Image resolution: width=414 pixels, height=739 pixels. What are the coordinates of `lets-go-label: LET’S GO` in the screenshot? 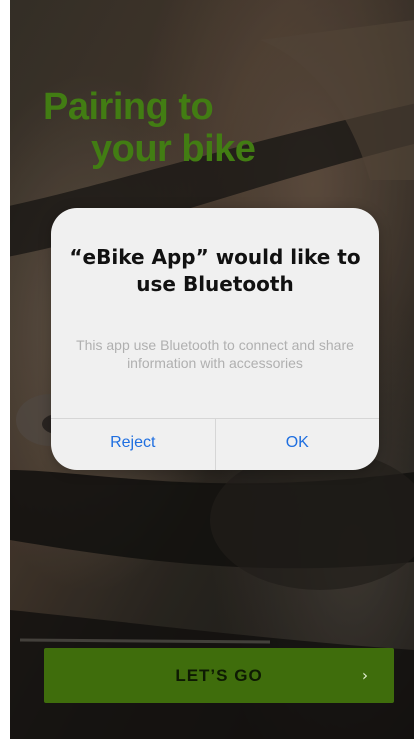 It's located at (219, 675).